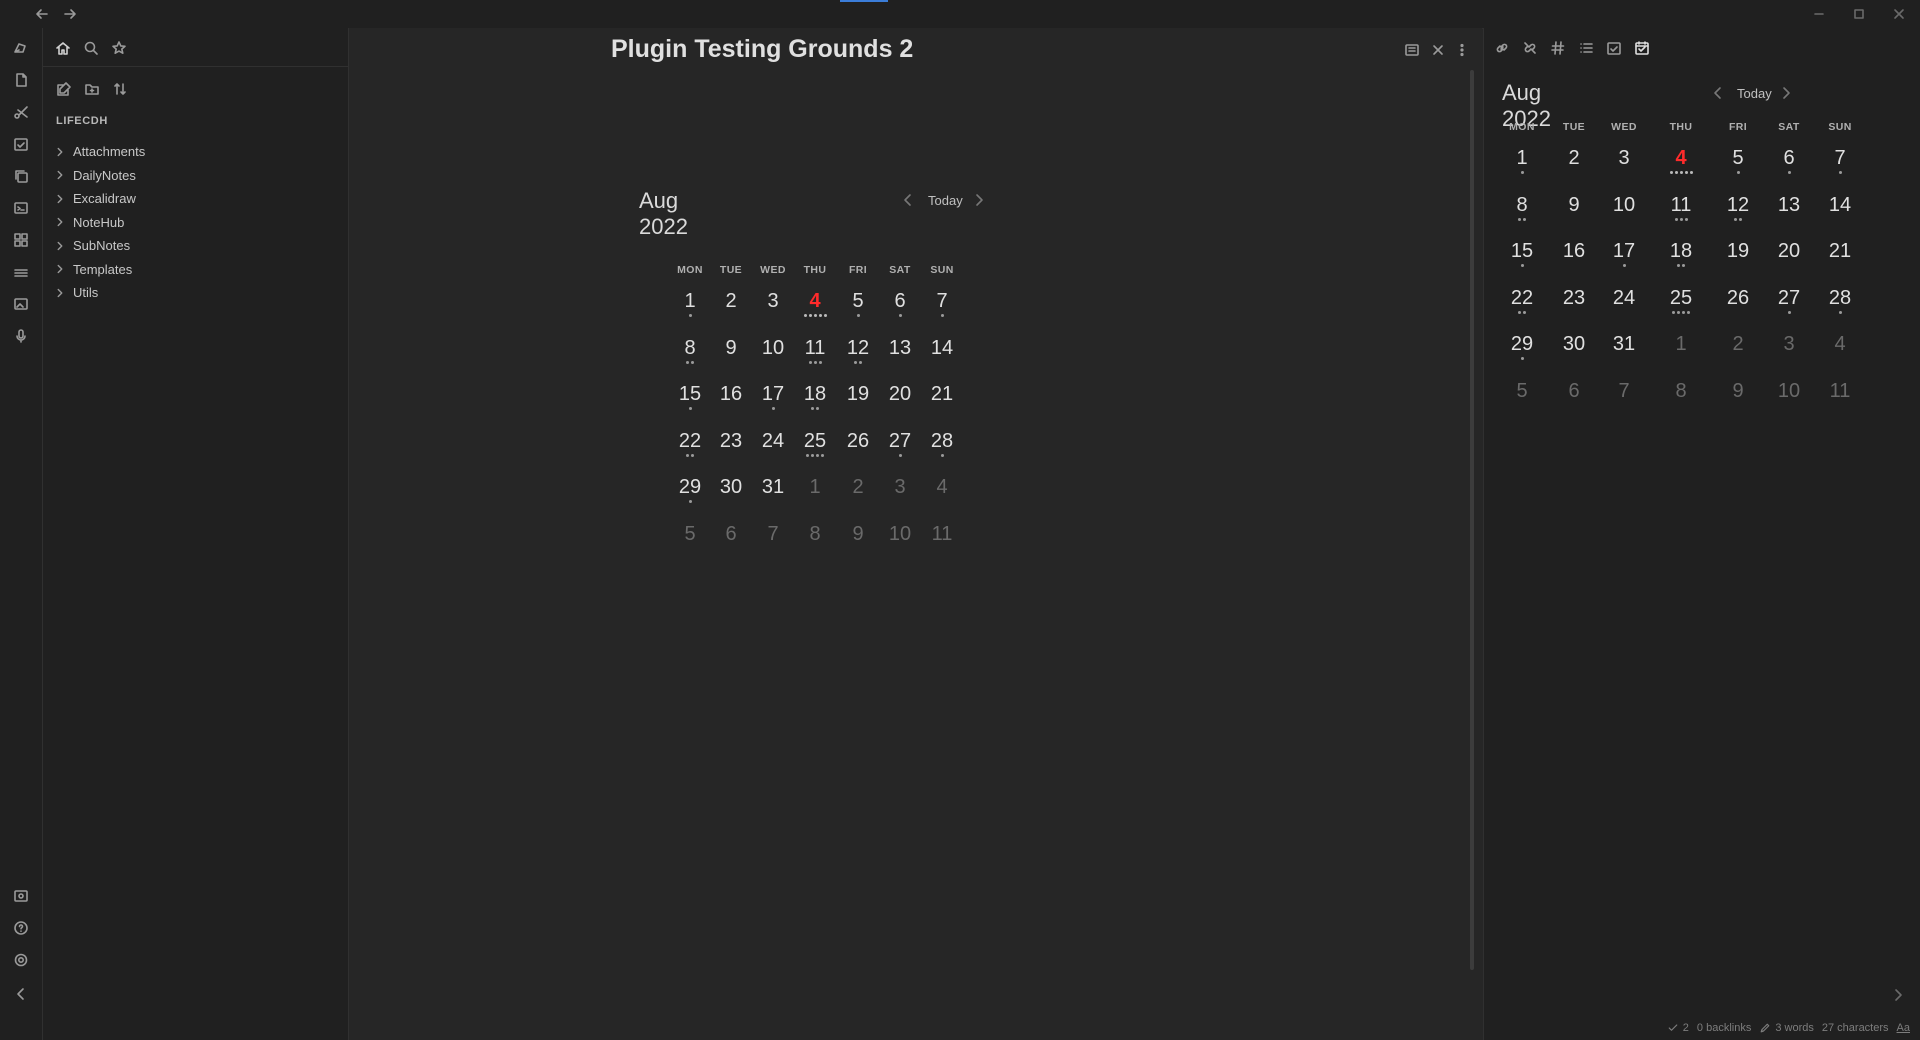 This screenshot has width=1920, height=1040. I want to click on new-note-icon, so click(64, 89).